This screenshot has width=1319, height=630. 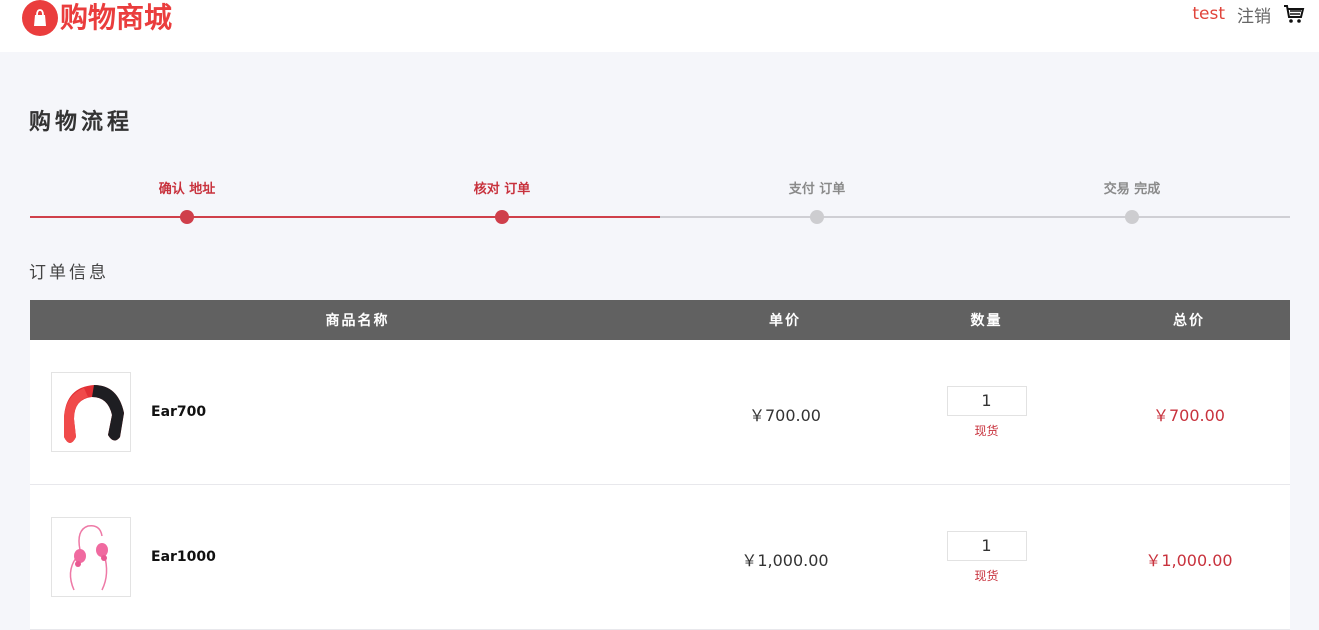 I want to click on step-transaction-complete: 交易 完成, so click(x=1132, y=202).